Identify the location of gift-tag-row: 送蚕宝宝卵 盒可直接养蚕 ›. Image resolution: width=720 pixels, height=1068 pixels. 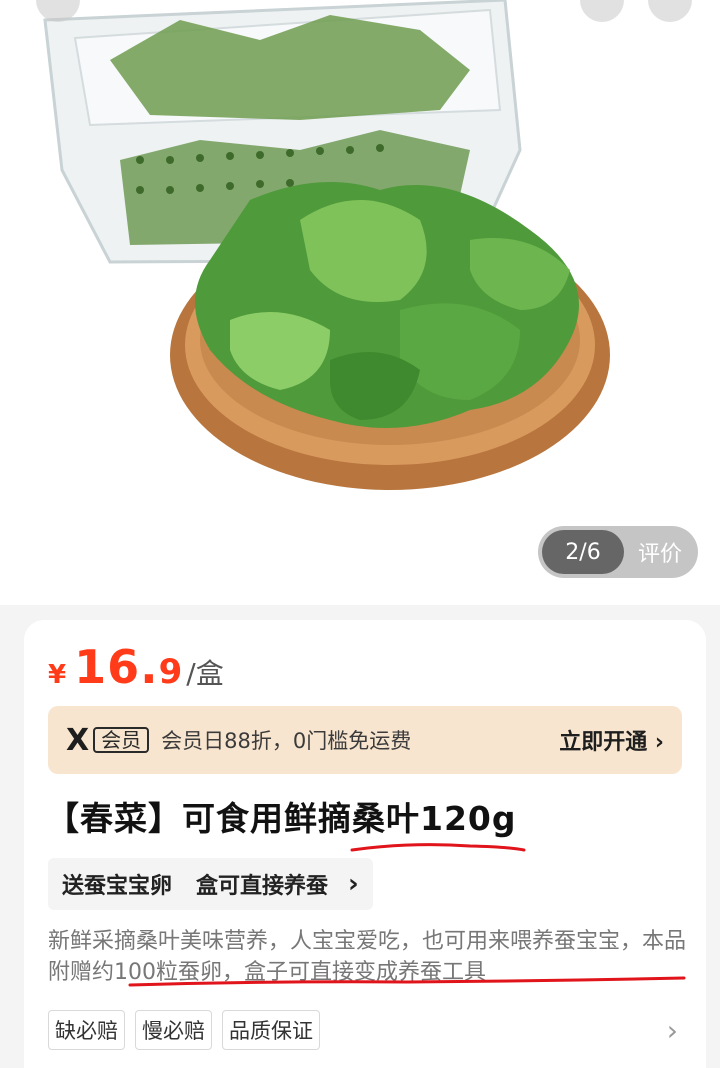
(210, 884).